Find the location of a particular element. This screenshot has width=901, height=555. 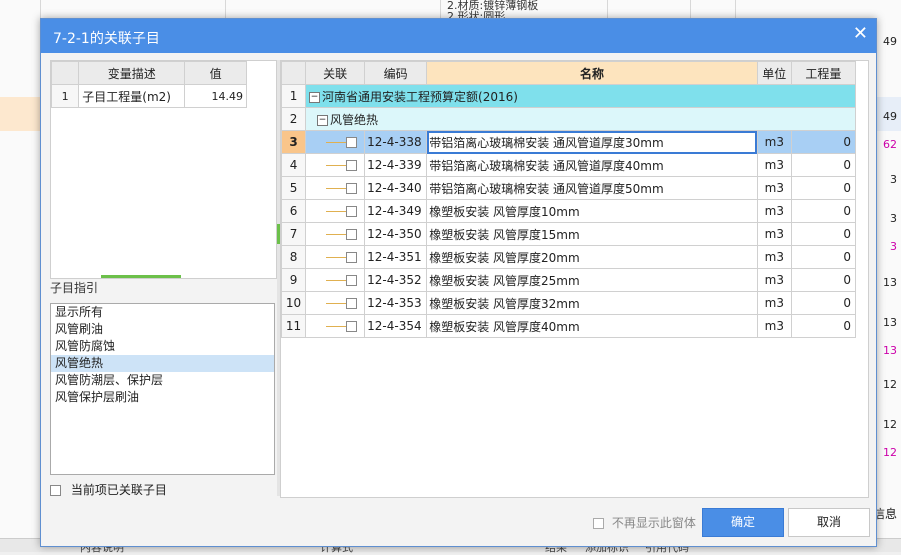

bg-right-value: 49 is located at coordinates (890, 116).